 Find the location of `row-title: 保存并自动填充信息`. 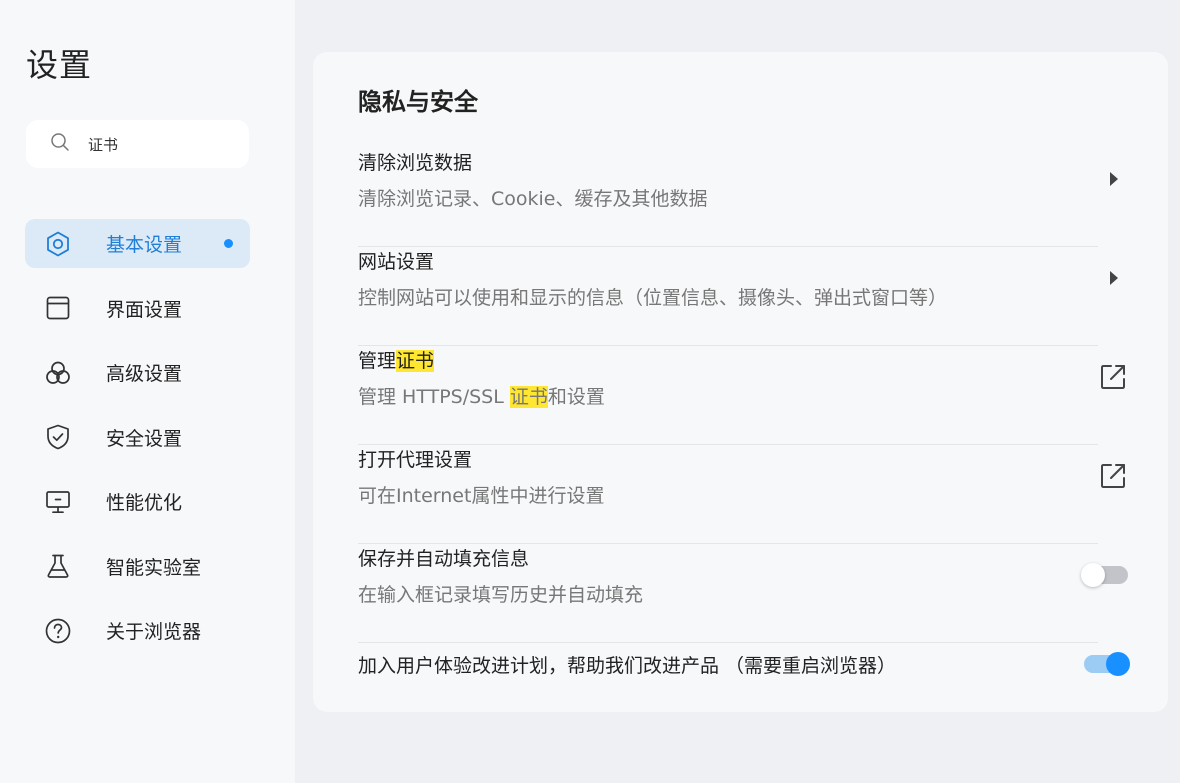

row-title: 保存并自动填充信息 is located at coordinates (444, 559).